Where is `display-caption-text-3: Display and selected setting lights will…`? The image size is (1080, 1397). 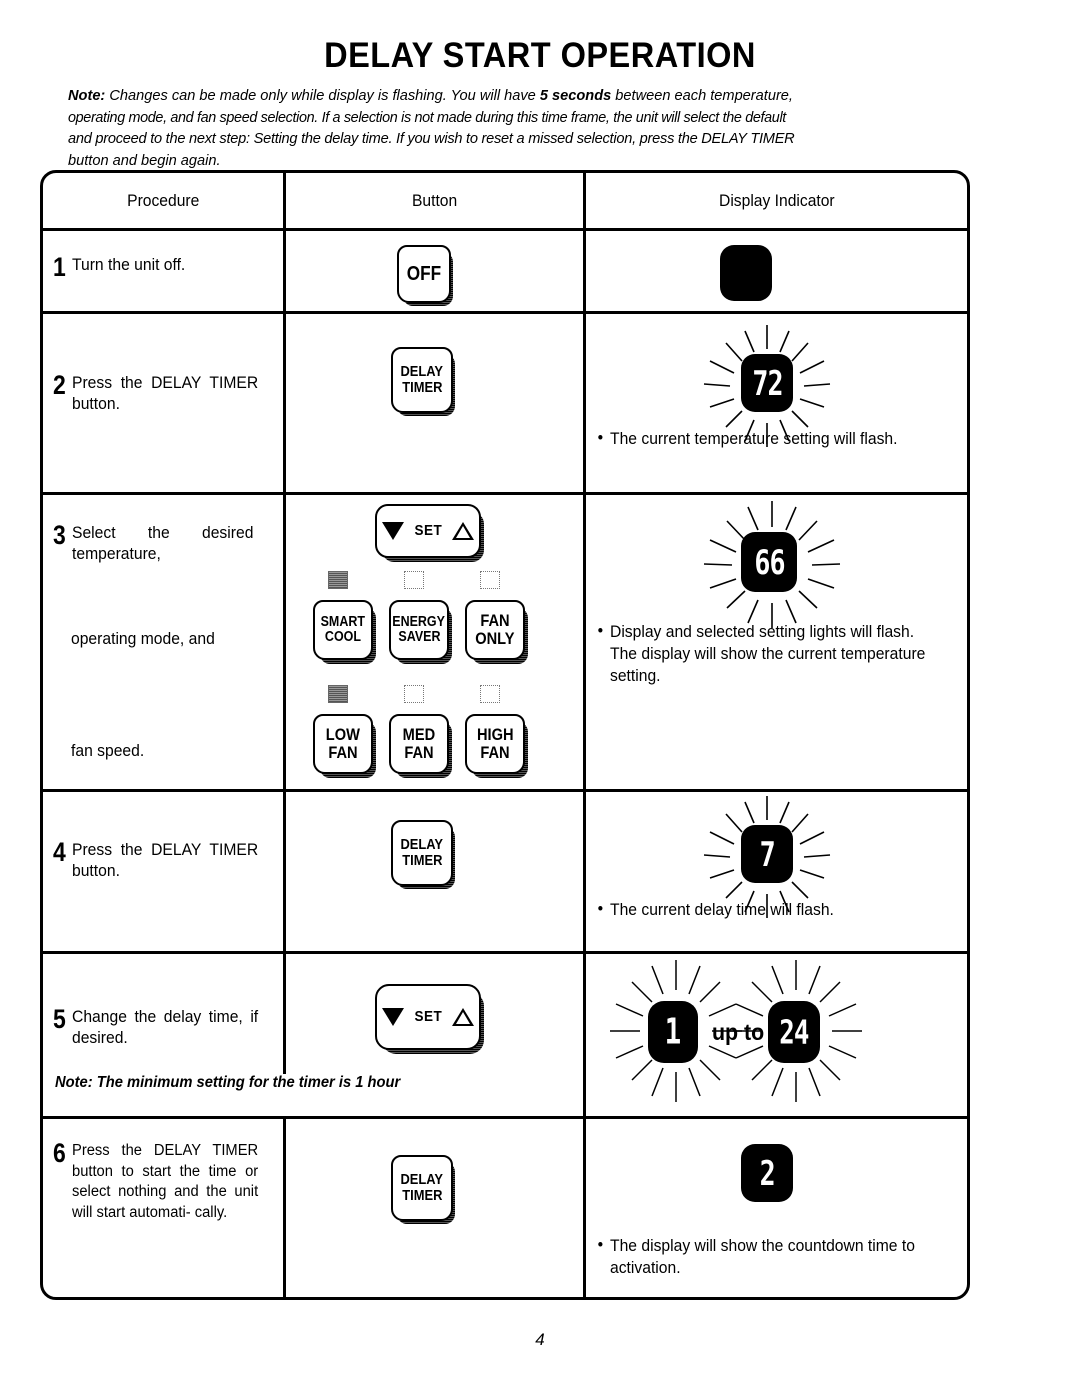 display-caption-text-3: Display and selected setting lights will… is located at coordinates (768, 654).